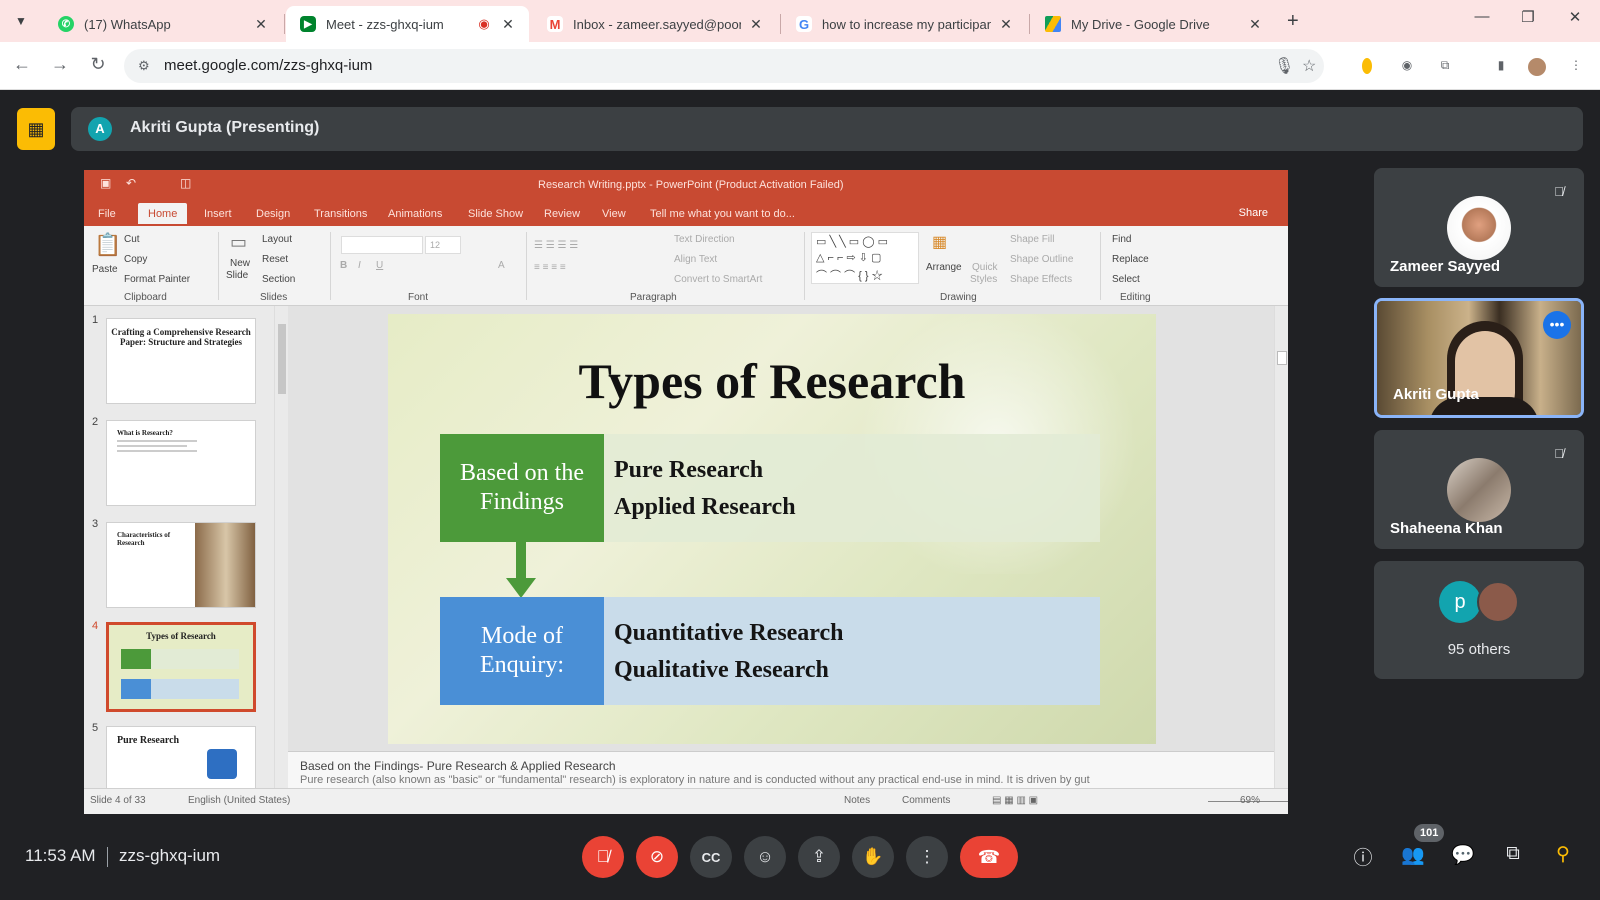 This screenshot has height=900, width=1600. Describe the element at coordinates (944, 267) in the screenshot. I see `arrange-label: Arrange` at that location.